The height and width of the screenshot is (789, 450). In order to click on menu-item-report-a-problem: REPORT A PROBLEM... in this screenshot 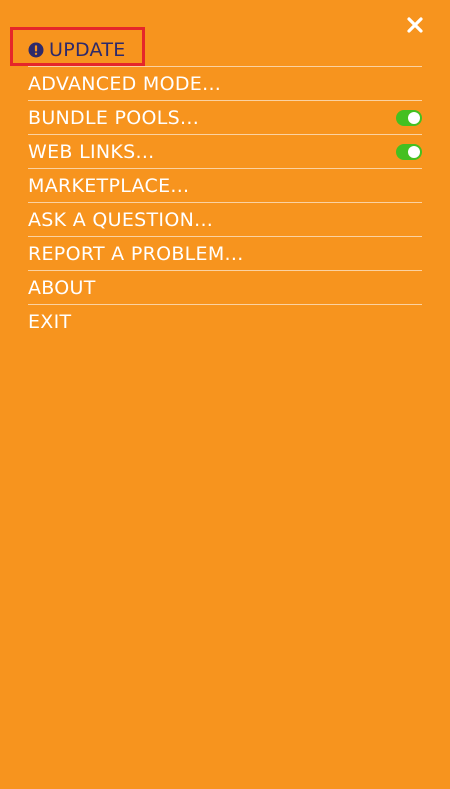, I will do `click(225, 254)`.